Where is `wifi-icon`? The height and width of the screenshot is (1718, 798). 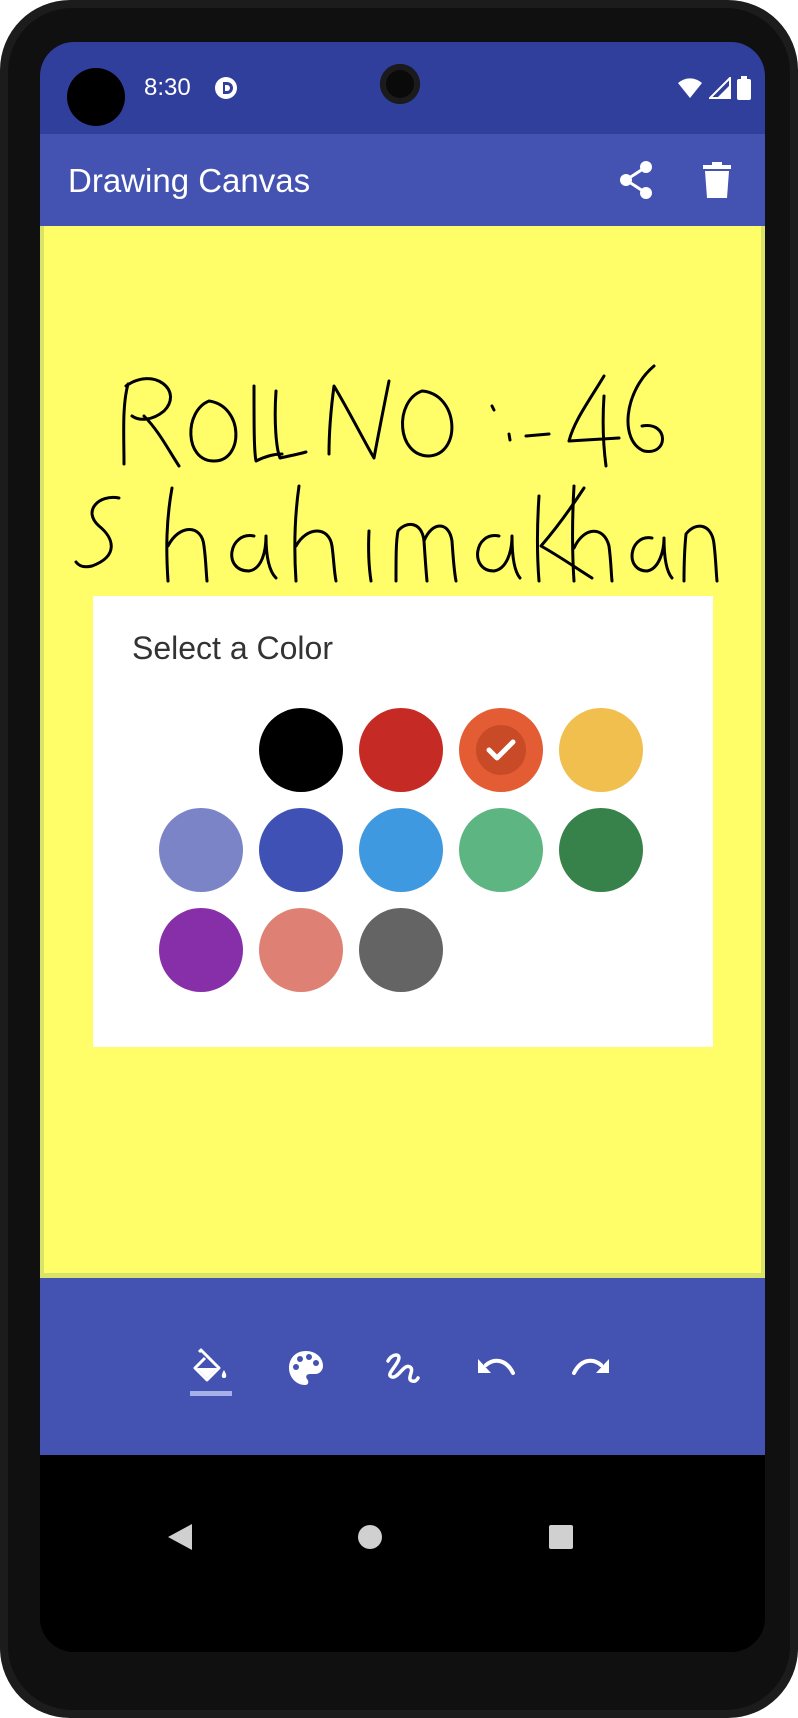
wifi-icon is located at coordinates (690, 88).